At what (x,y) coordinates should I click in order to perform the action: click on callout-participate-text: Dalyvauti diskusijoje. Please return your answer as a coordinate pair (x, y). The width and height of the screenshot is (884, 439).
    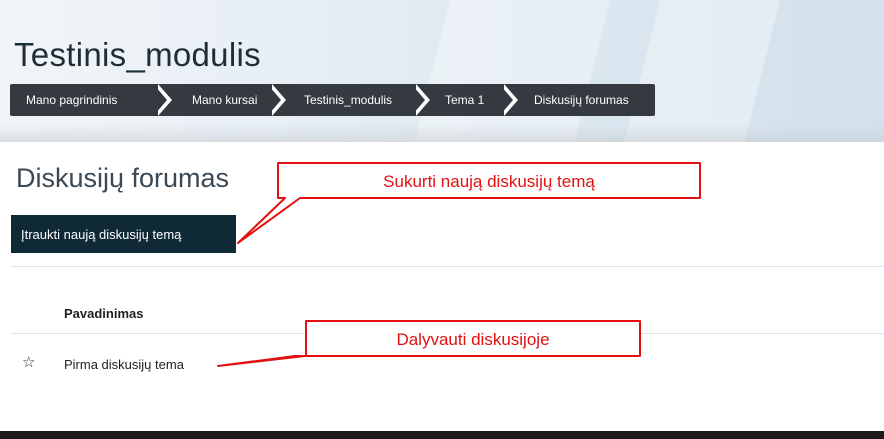
    Looking at the image, I should click on (473, 339).